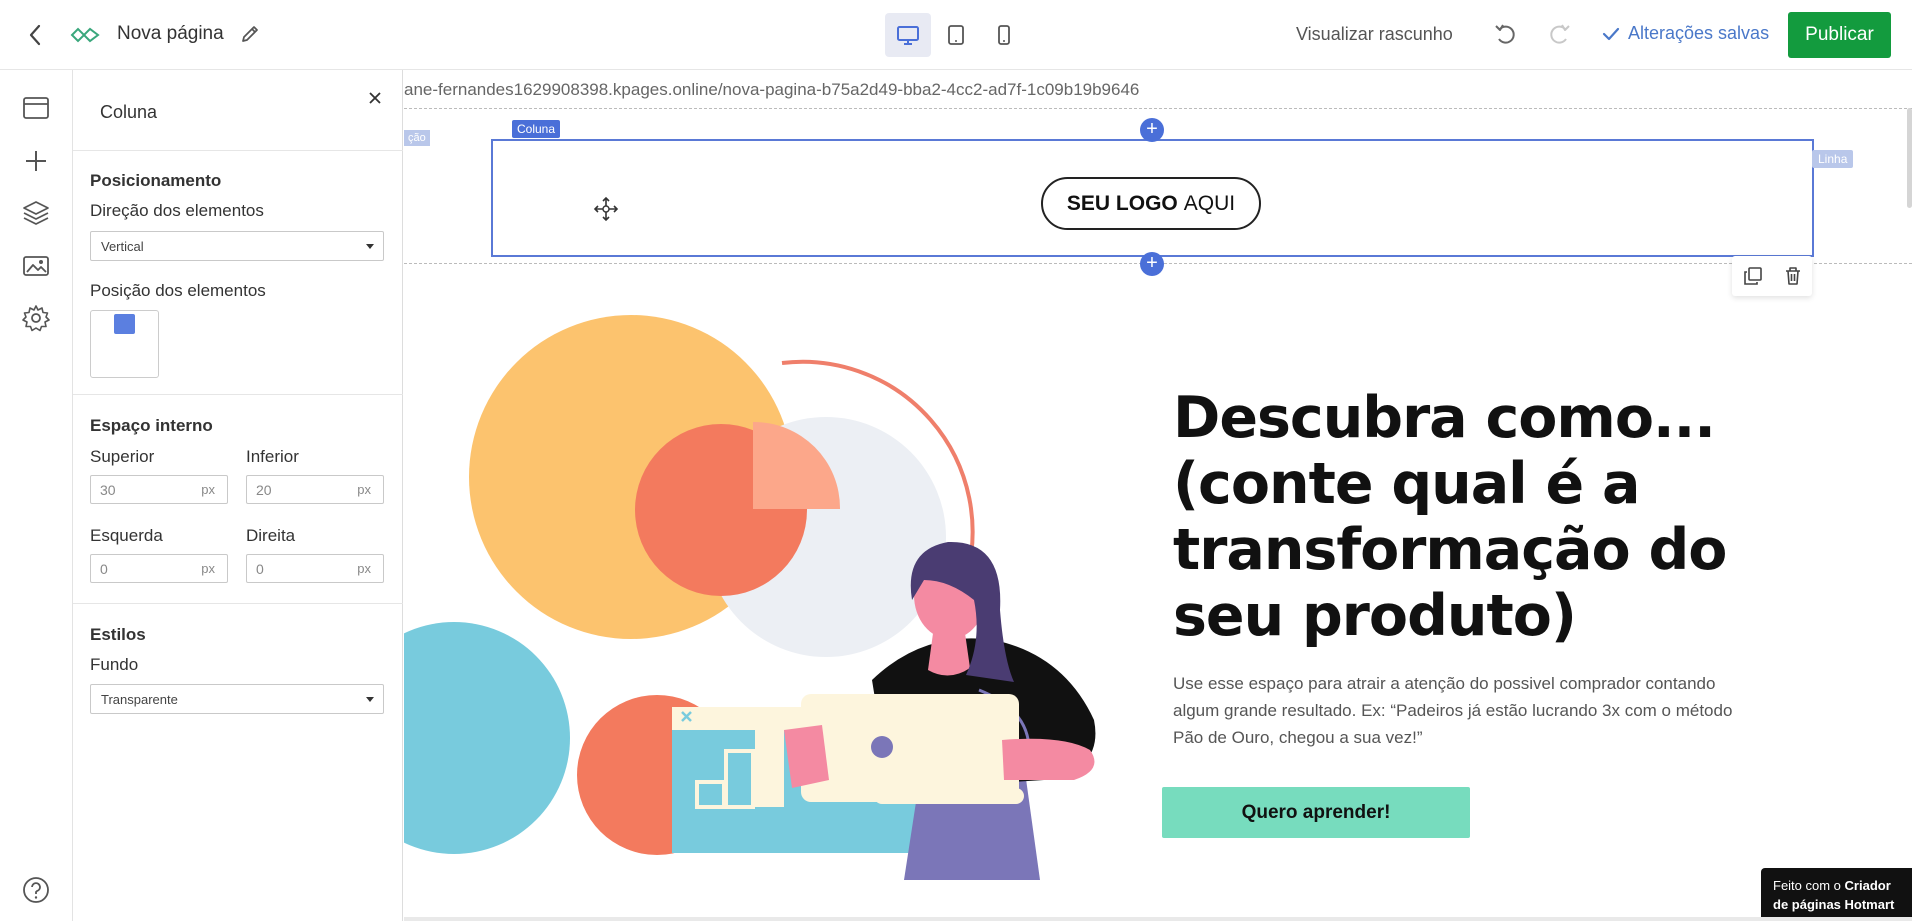 This screenshot has width=1912, height=921. Describe the element at coordinates (260, 569) in the screenshot. I see `padding-right-value: 0` at that location.